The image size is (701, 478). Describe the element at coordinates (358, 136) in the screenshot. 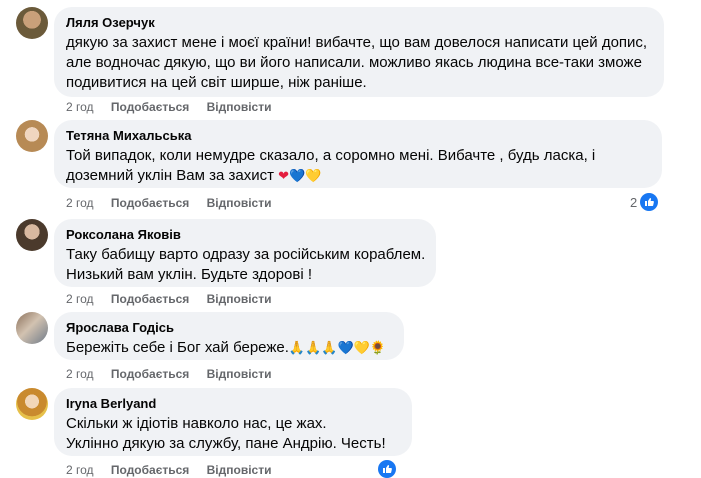

I see `comment-author: Тетяна Михальська` at that location.